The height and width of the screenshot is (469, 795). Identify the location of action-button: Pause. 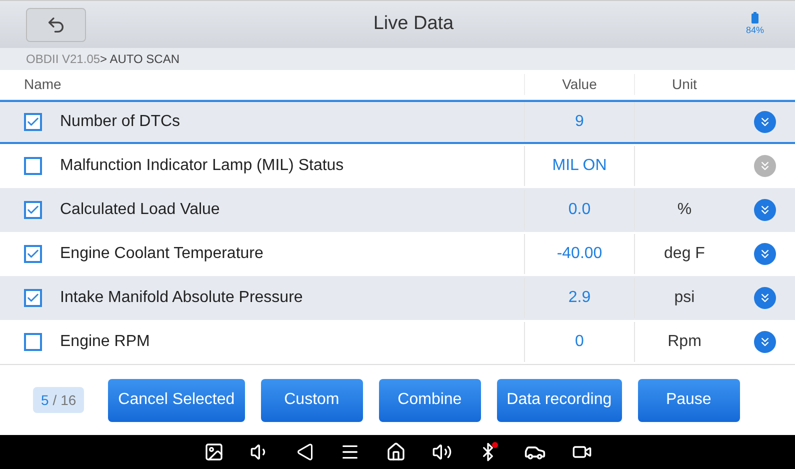
(689, 400).